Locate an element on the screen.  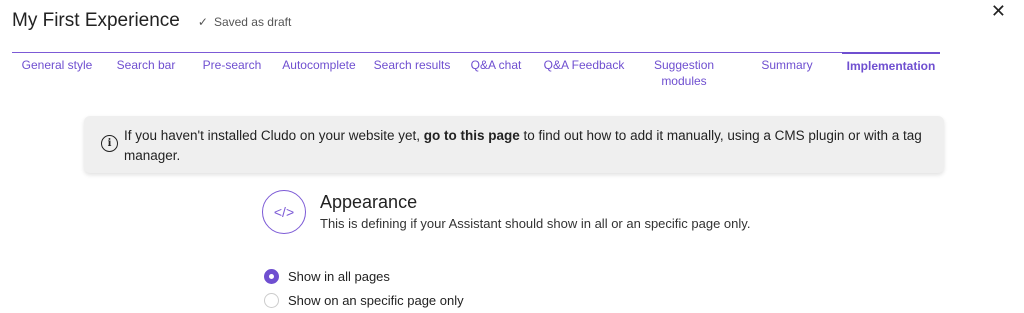
option-specific-page: Show on an specific page only is located at coordinates (364, 300).